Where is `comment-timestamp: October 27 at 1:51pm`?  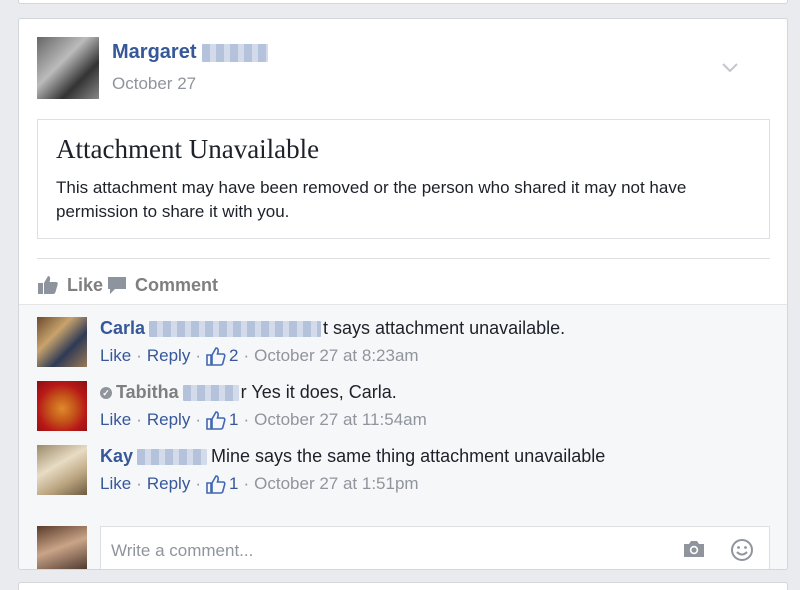 comment-timestamp: October 27 at 1:51pm is located at coordinates (336, 484).